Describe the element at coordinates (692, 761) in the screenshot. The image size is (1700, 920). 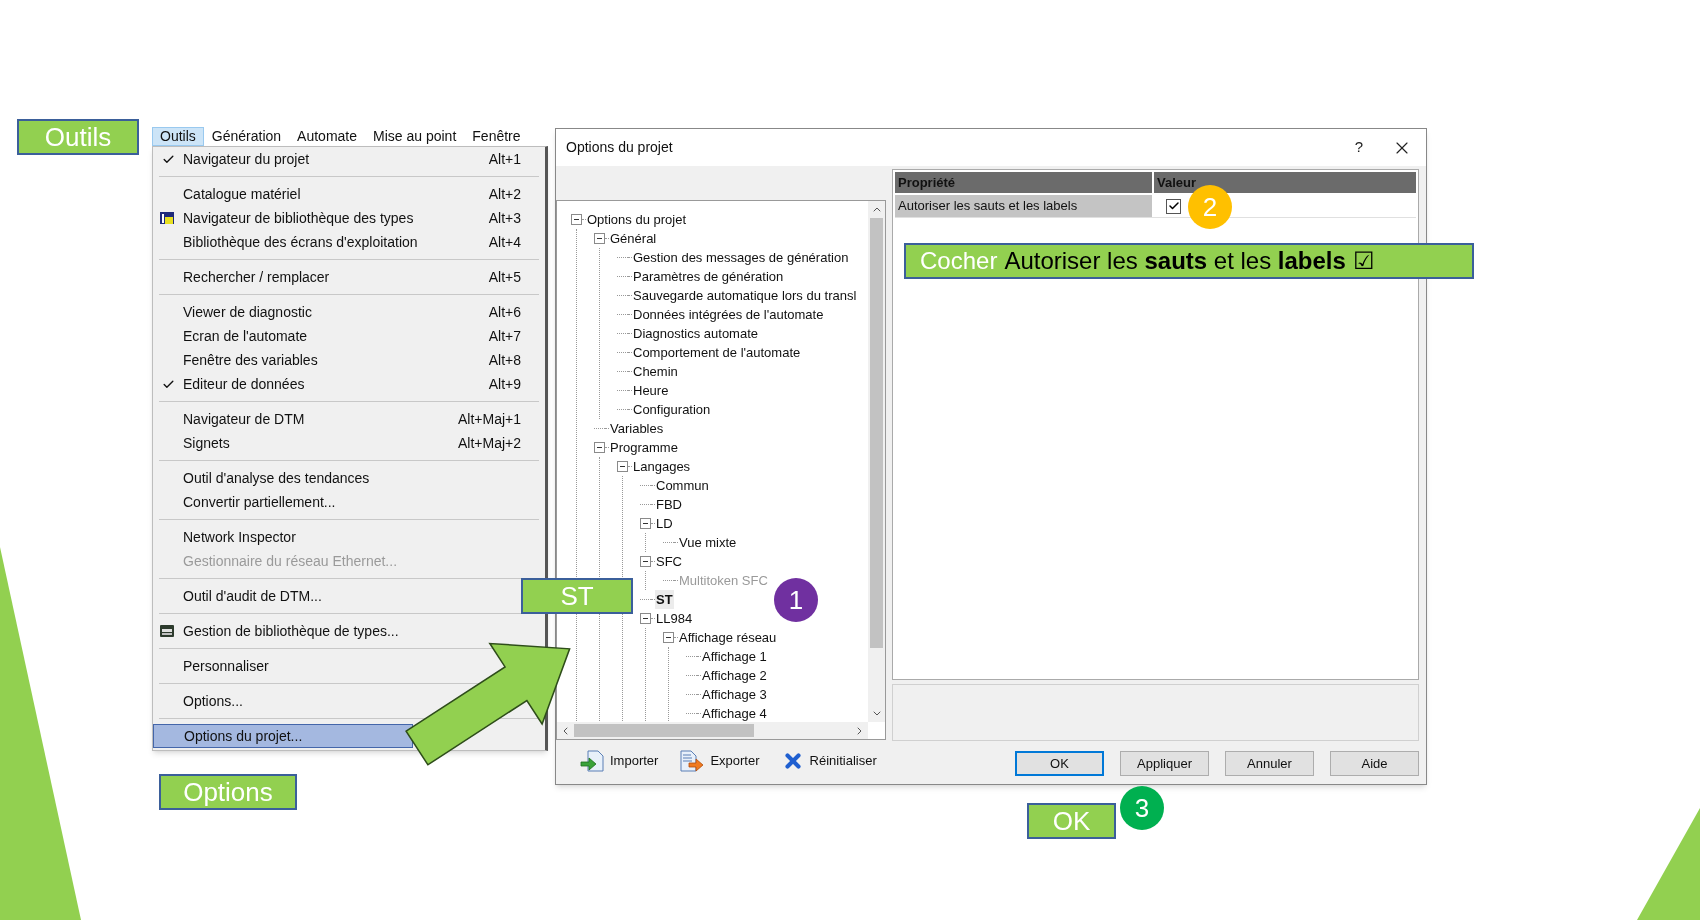
I see `export-icon` at that location.